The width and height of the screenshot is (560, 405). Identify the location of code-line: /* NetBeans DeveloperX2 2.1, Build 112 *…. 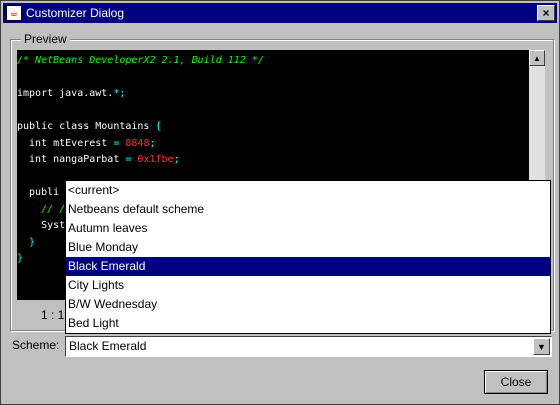
(140, 61).